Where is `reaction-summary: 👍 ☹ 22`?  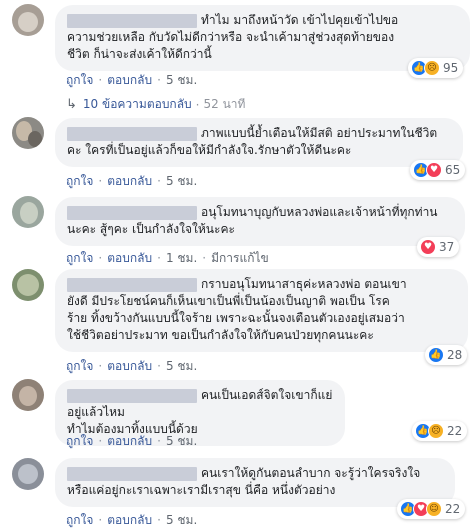 reaction-summary: 👍 ☹ 22 is located at coordinates (440, 431).